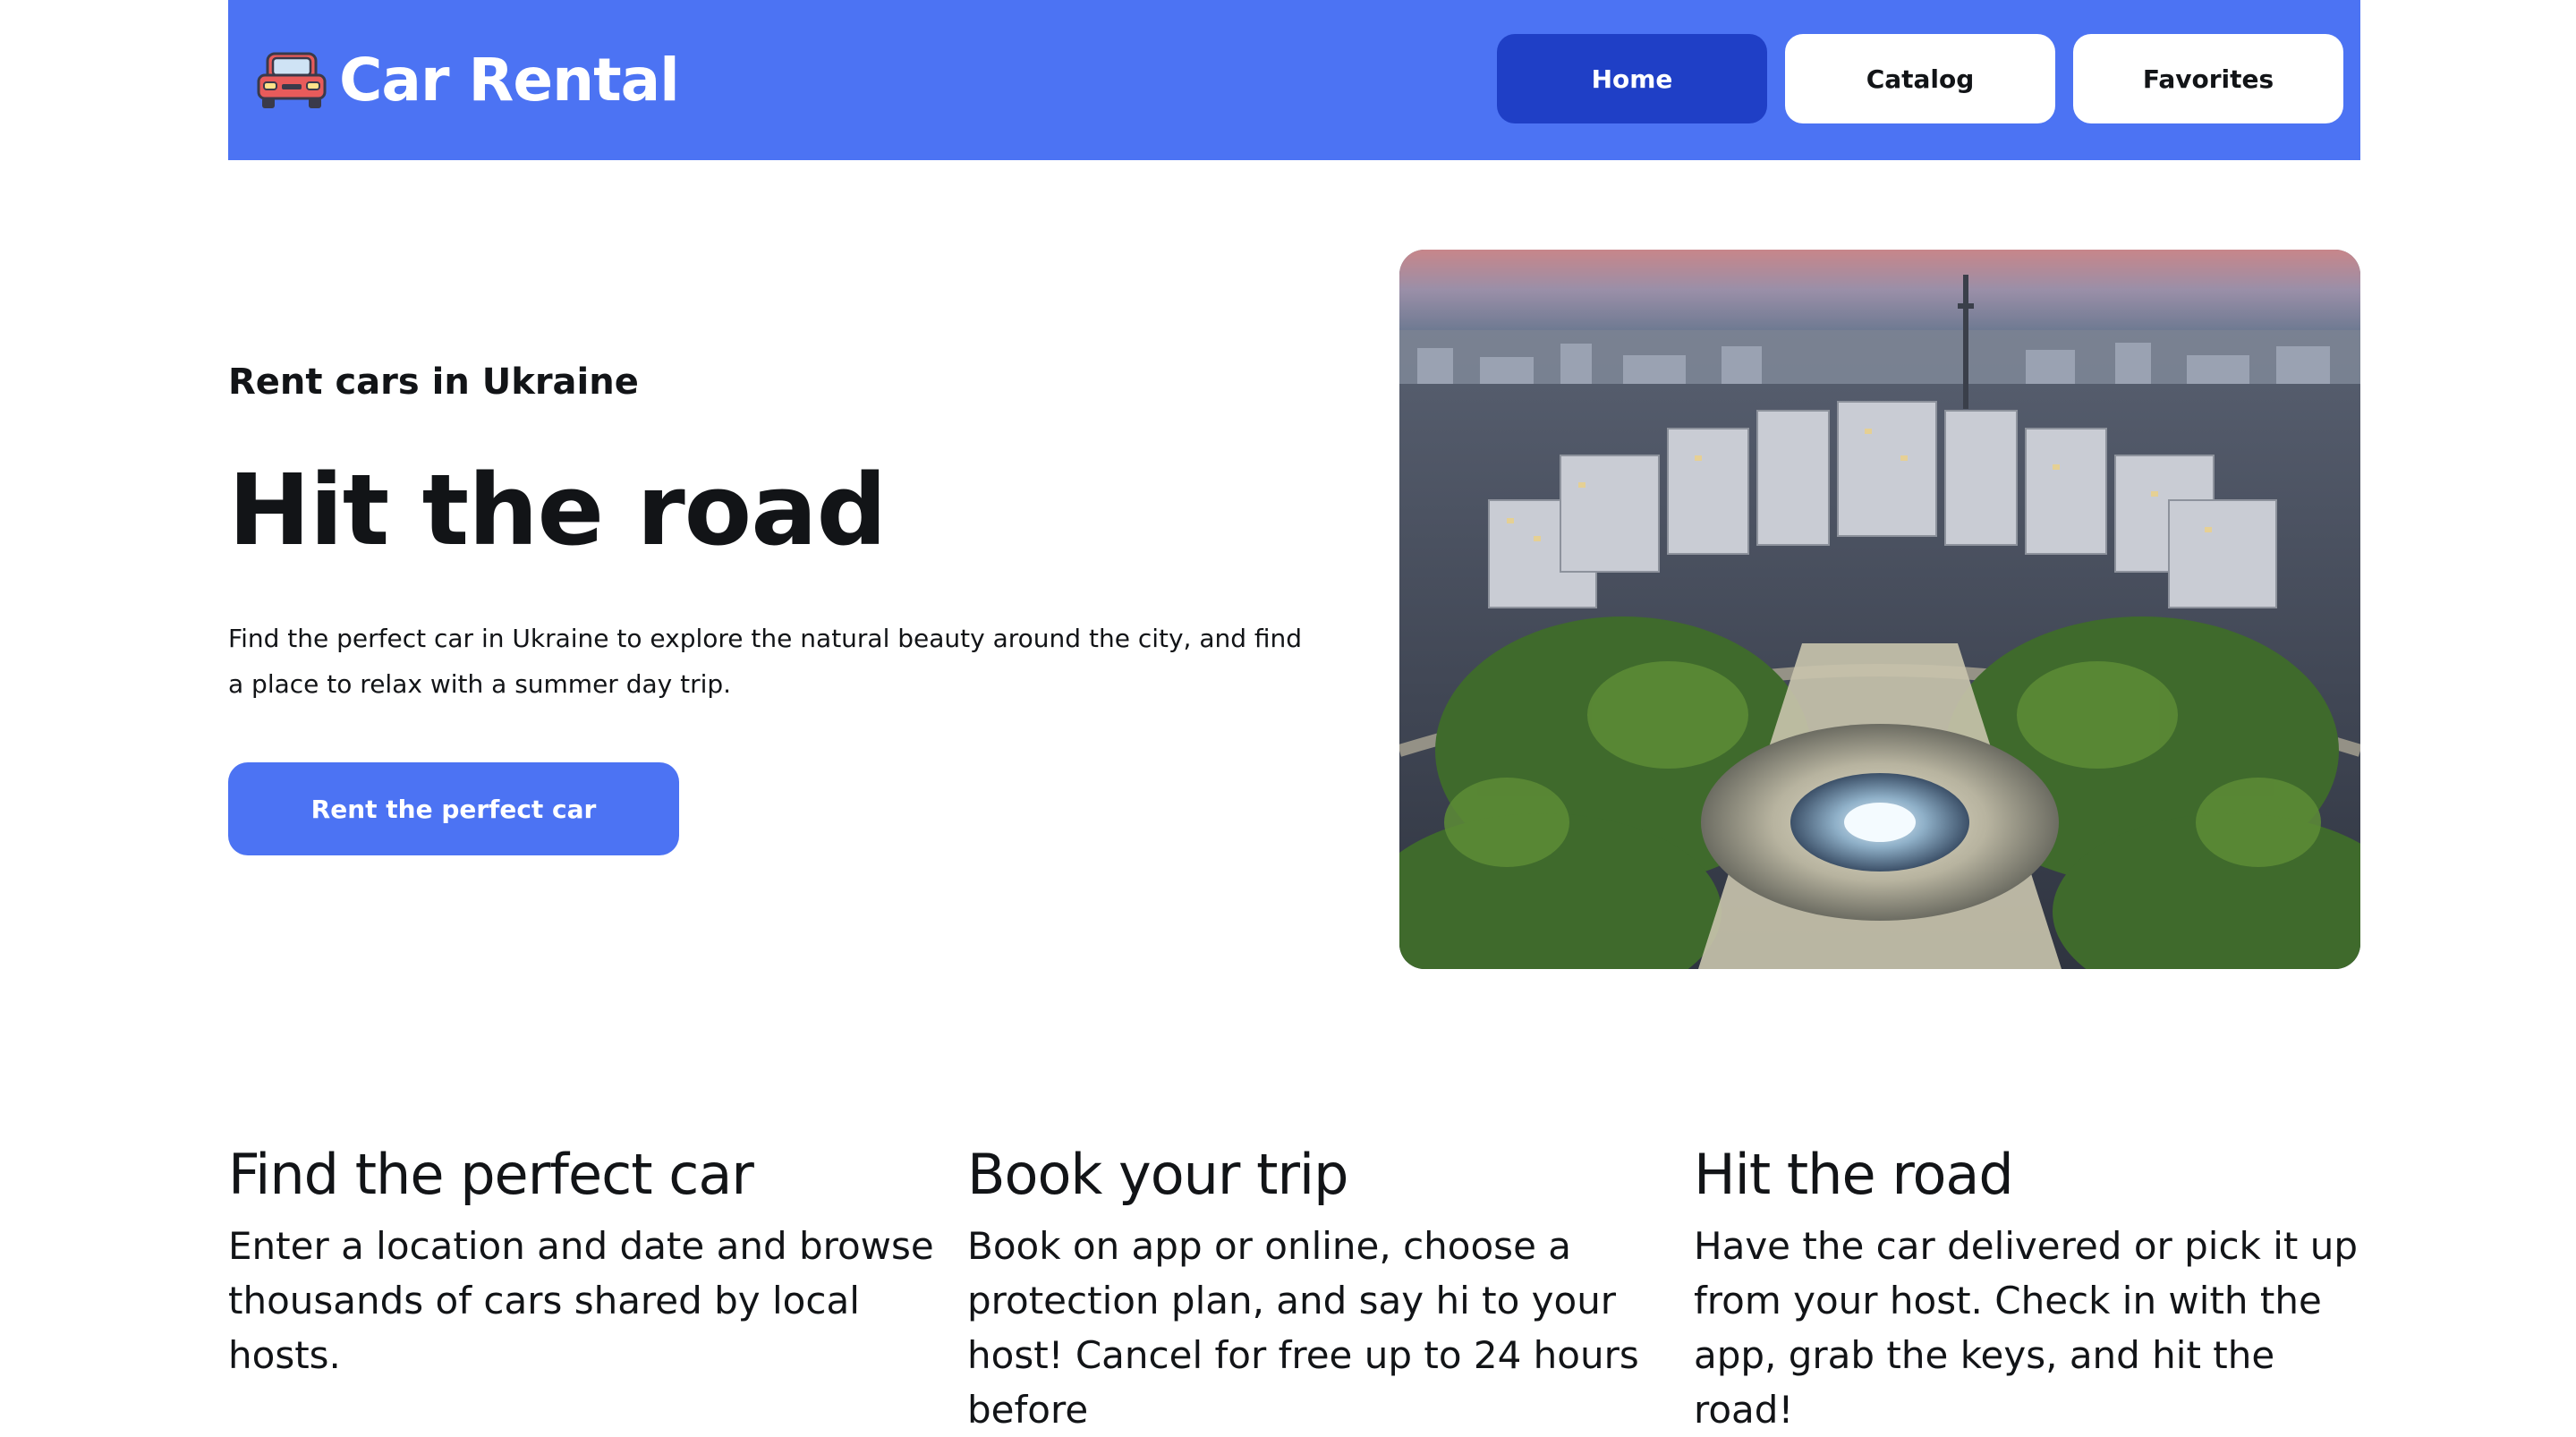  Describe the element at coordinates (2208, 78) in the screenshot. I see `nav-favorites-button: Favorites` at that location.